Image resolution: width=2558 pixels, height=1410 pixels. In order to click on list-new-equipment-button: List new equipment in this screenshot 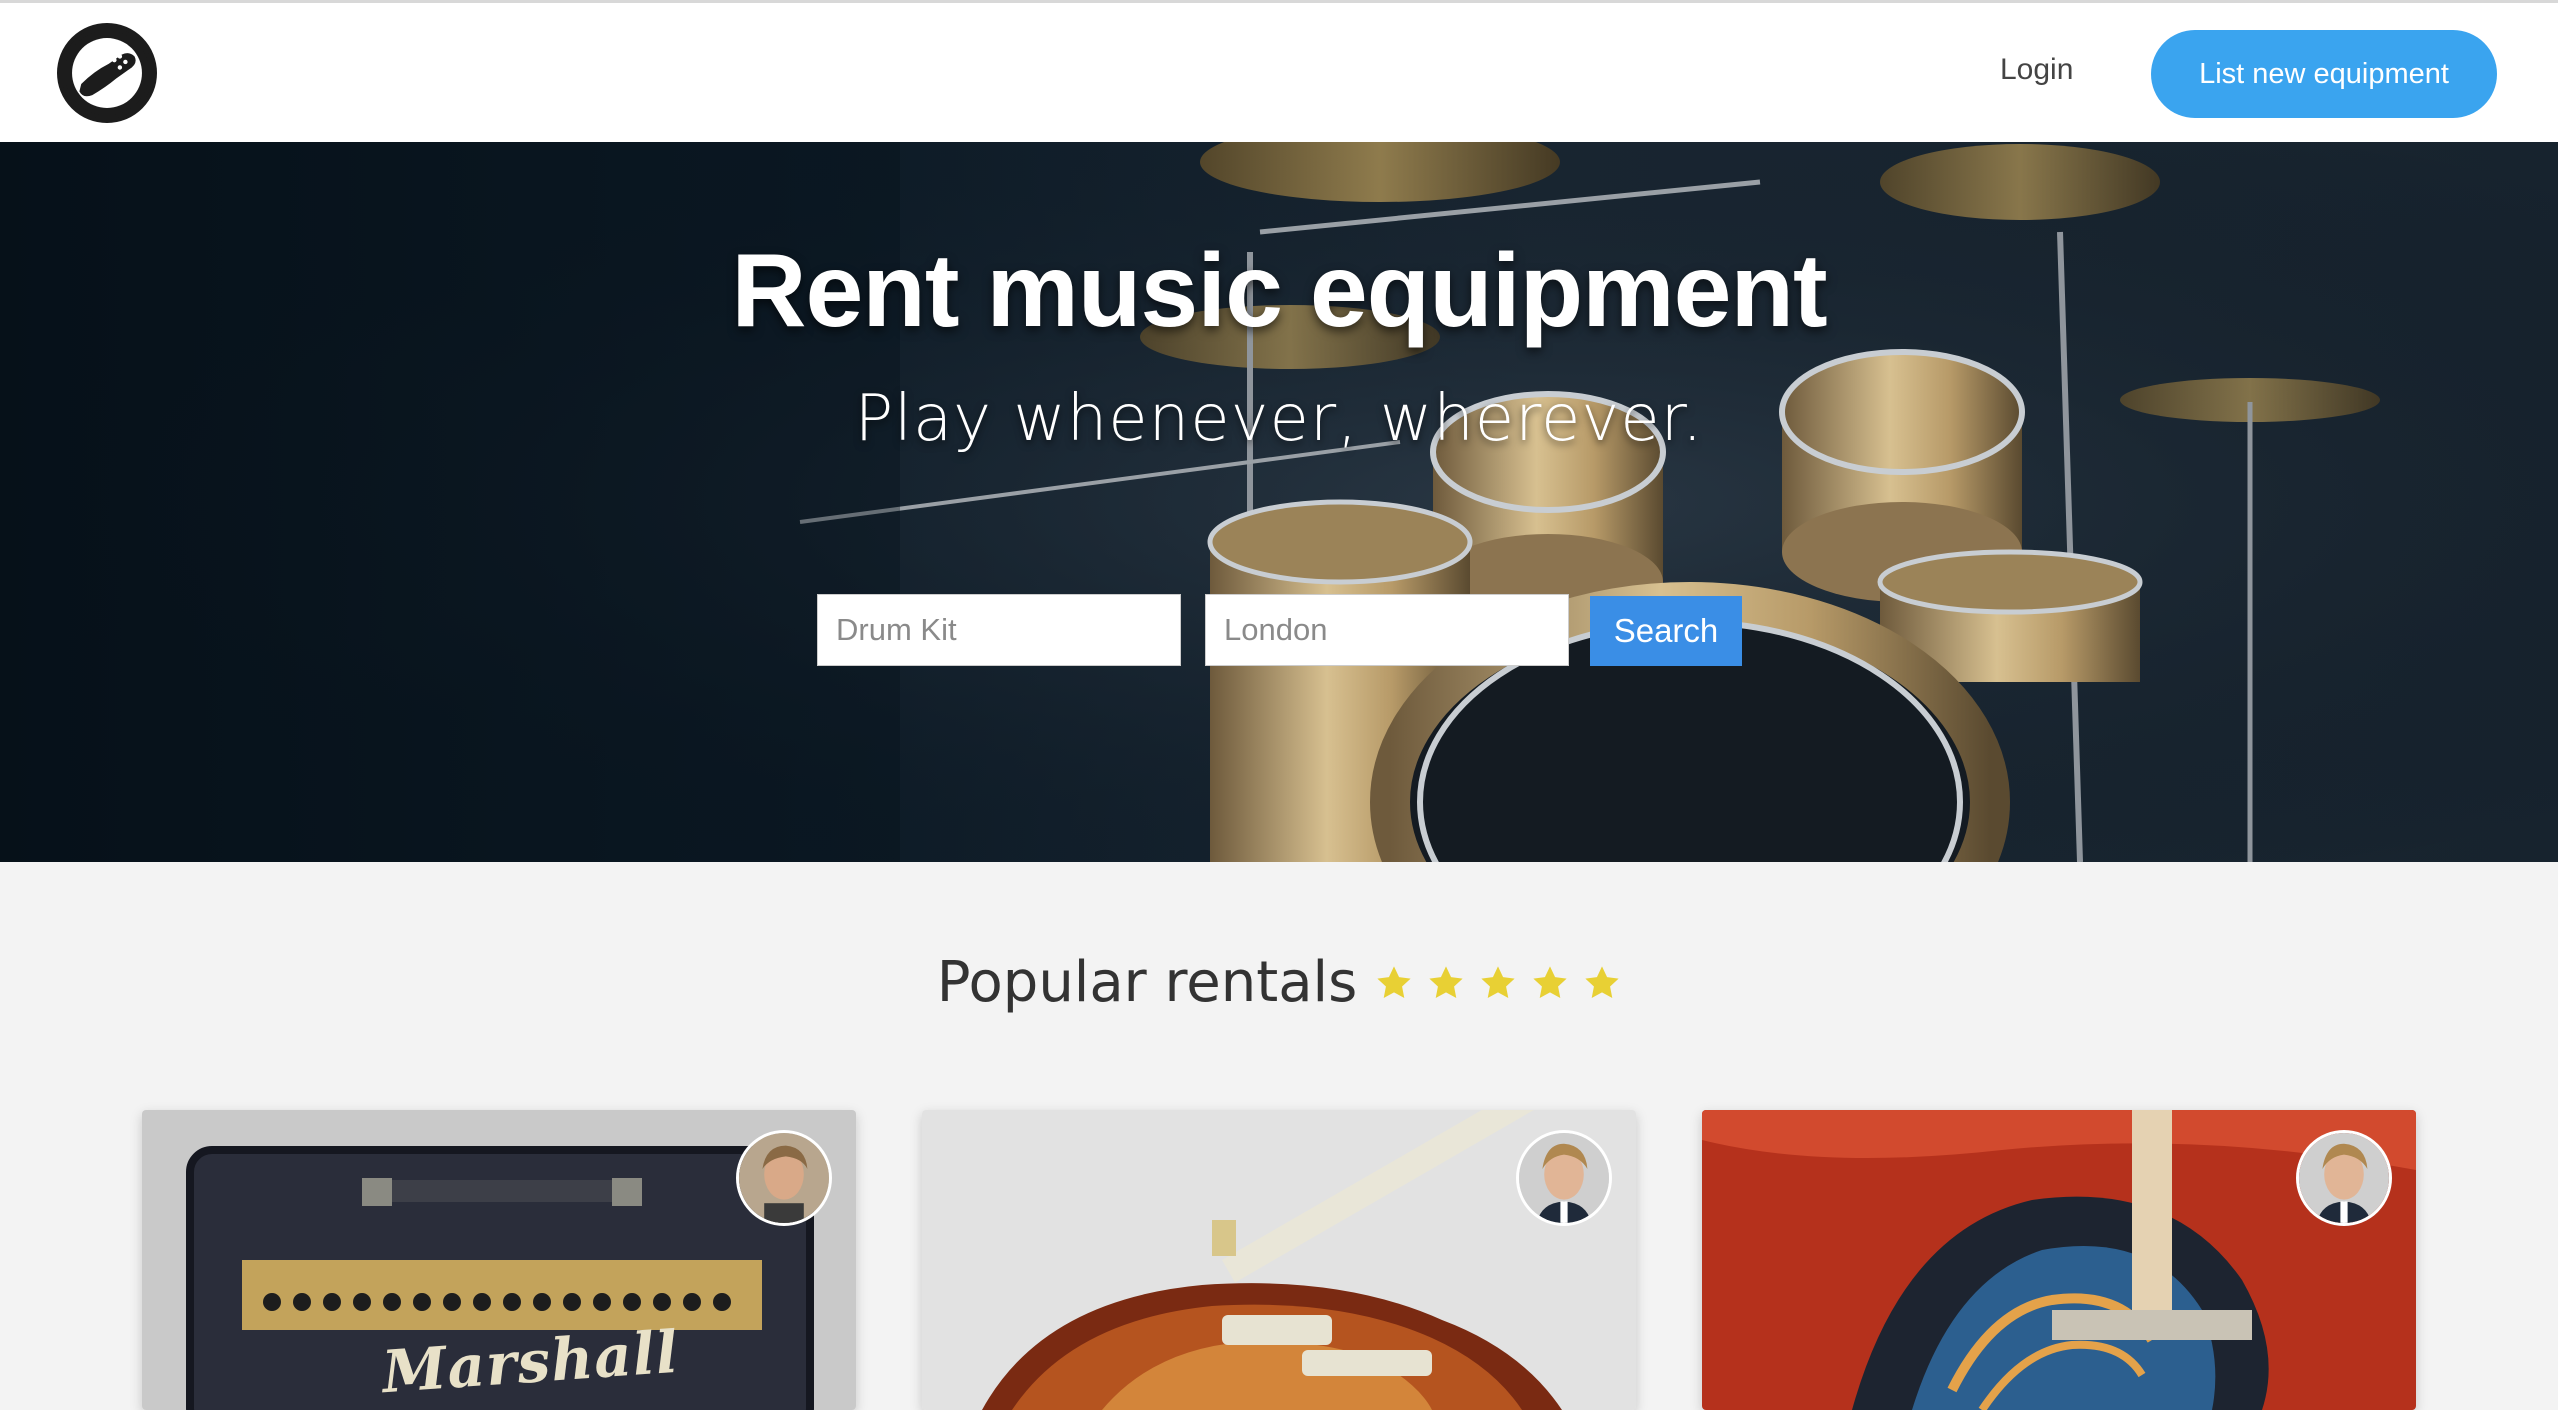, I will do `click(2324, 74)`.